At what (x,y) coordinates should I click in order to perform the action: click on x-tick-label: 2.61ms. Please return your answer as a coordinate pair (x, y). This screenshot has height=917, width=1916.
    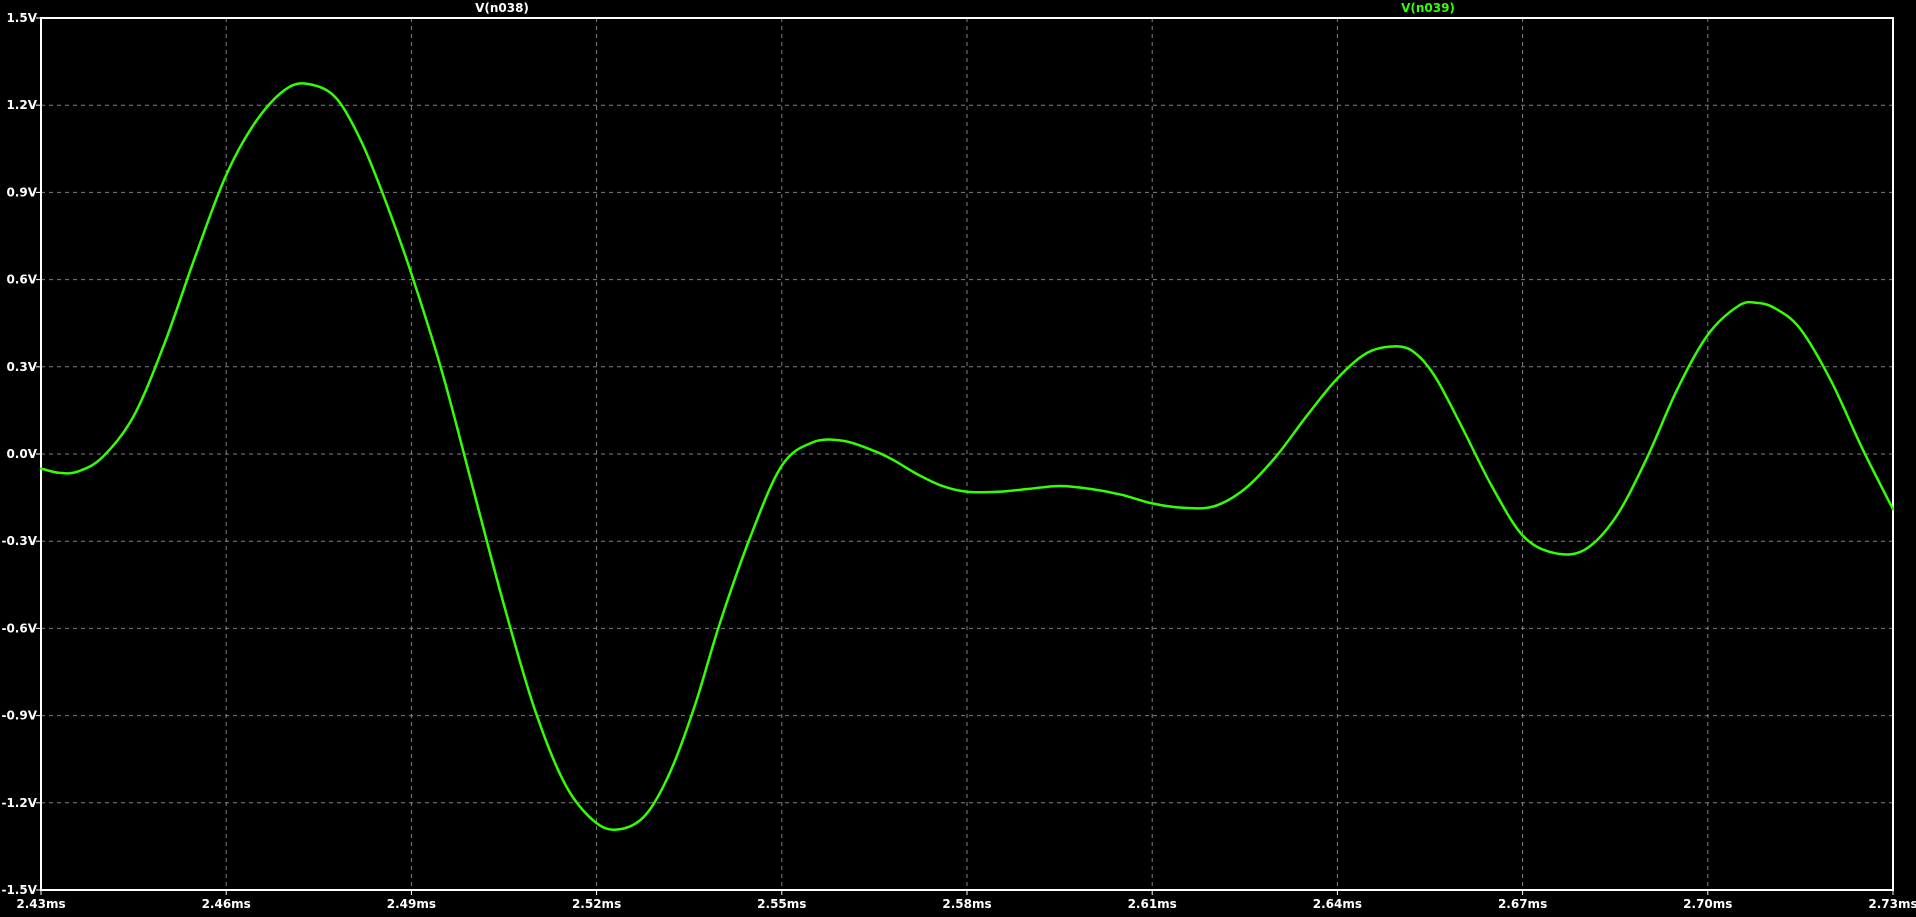
    Looking at the image, I should click on (1152, 904).